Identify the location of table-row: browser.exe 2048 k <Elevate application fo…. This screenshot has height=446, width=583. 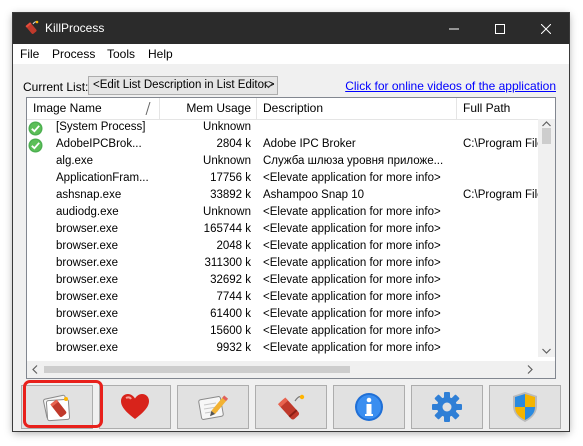
(282, 247).